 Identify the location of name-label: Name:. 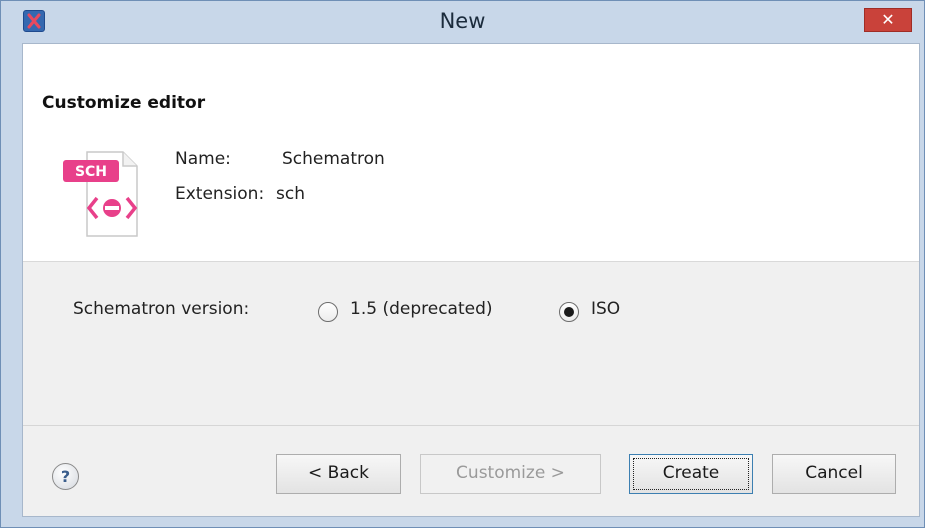
(203, 159).